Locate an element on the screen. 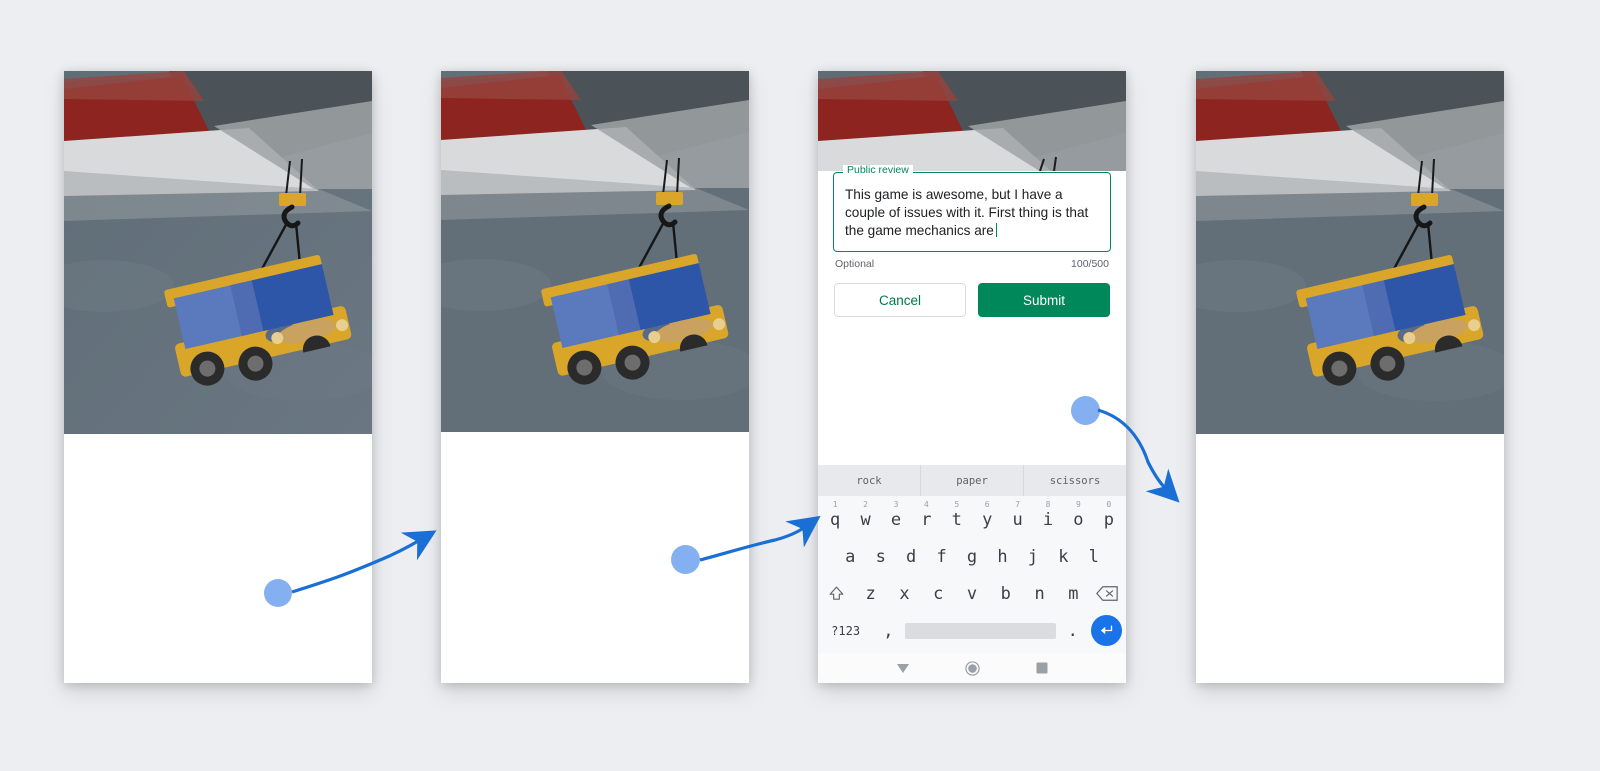 This screenshot has width=1600, height=771. enter-arrow-icon is located at coordinates (1107, 630).